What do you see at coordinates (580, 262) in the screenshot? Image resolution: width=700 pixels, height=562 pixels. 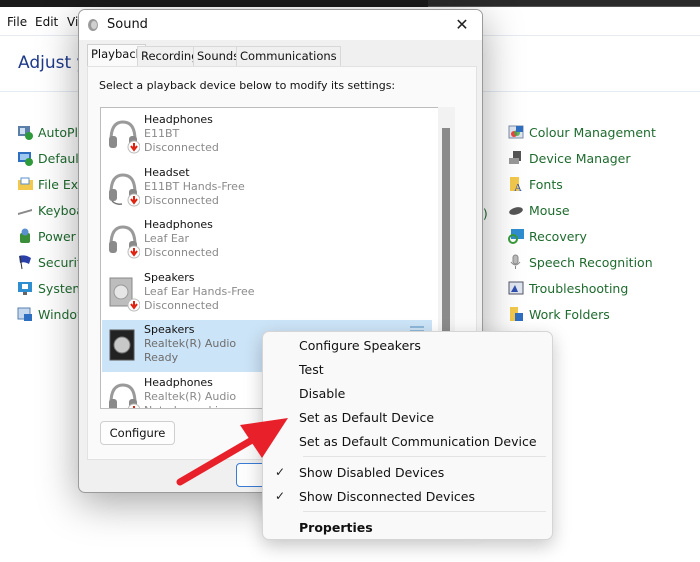 I see `cp-item-speech-recognition: Speech Recognition` at bounding box center [580, 262].